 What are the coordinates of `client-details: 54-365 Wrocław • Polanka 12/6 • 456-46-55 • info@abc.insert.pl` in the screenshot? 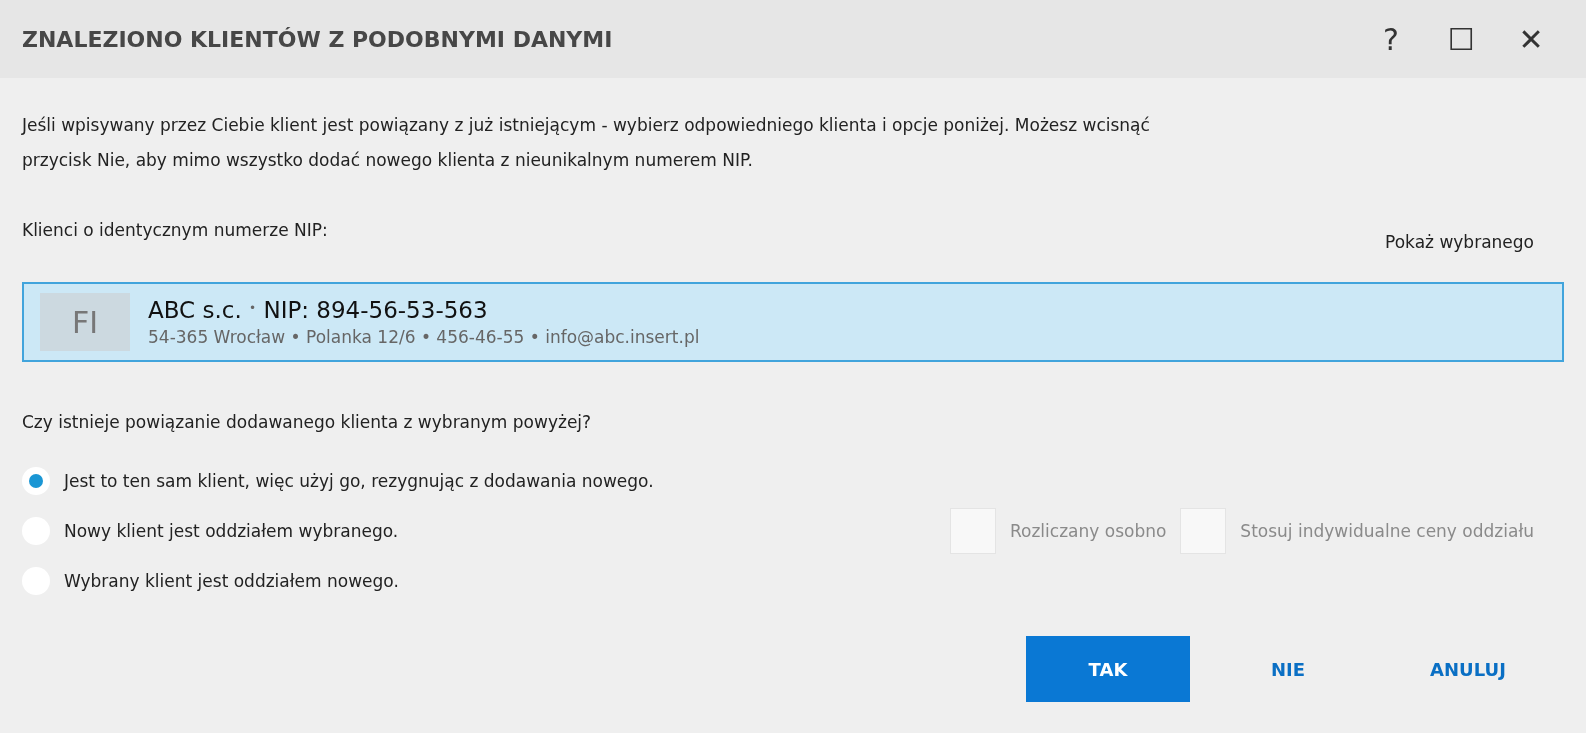 It's located at (424, 337).